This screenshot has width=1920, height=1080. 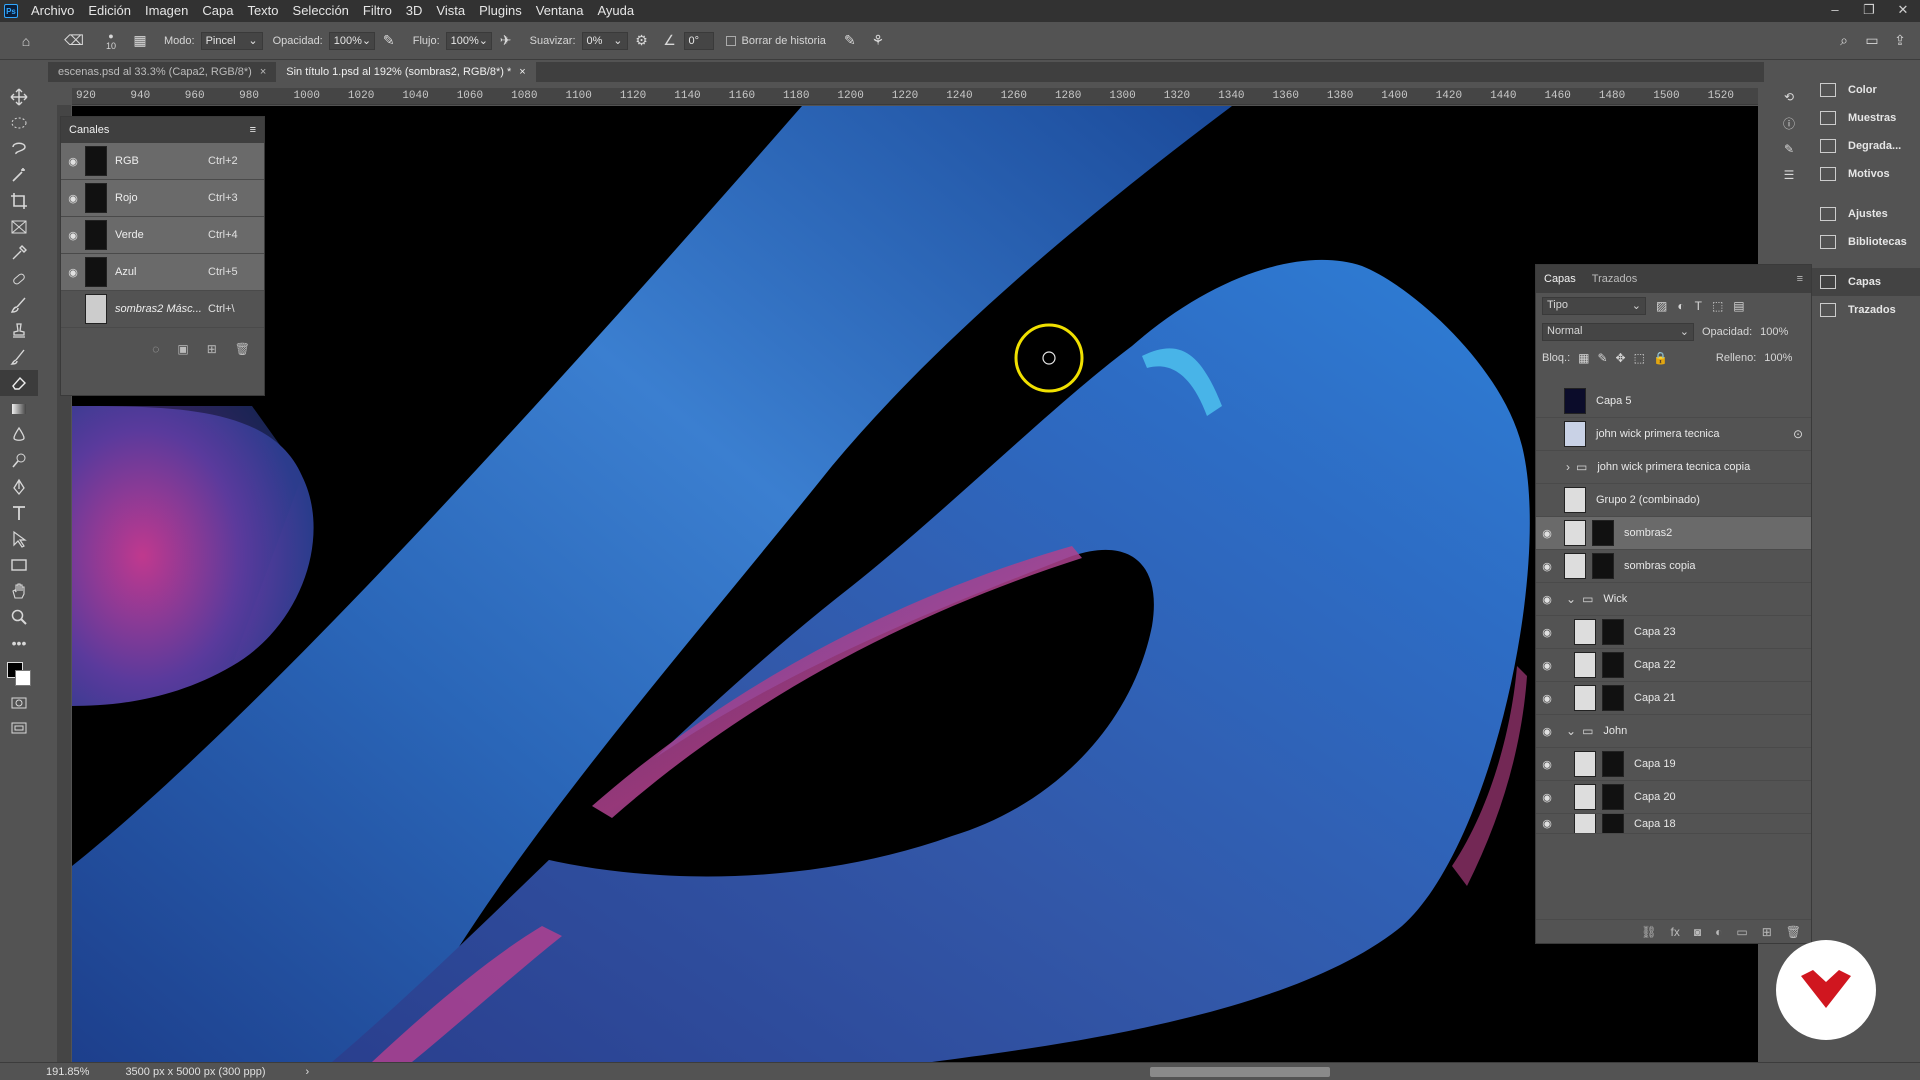 I want to click on channel-row: ◉ Verde Ctrl+4, so click(x=162, y=235).